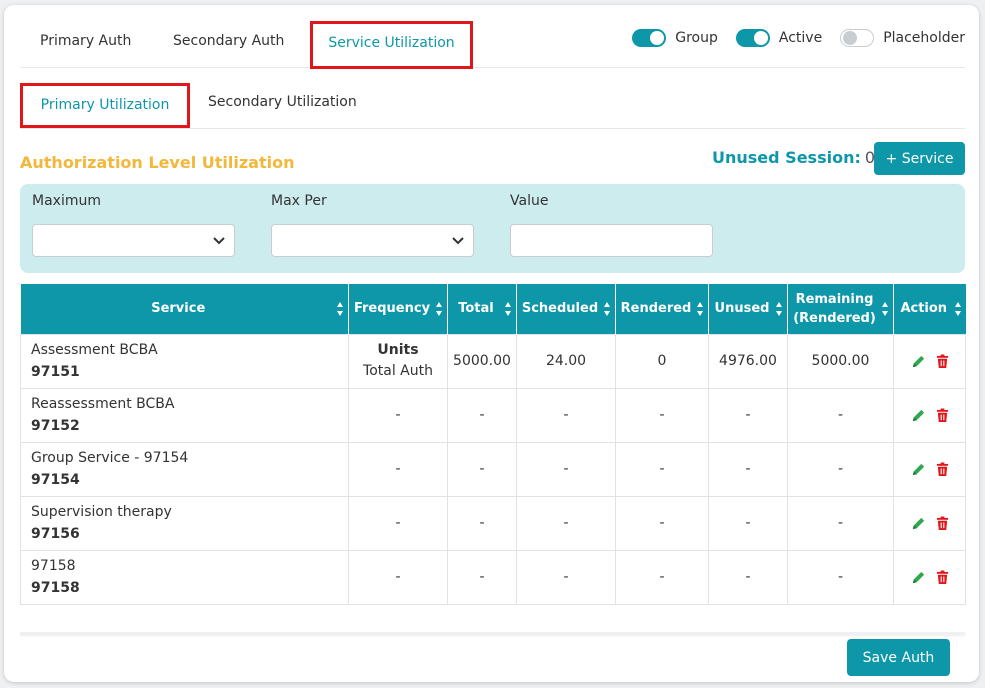  I want to click on toggle-group: Group Active Placeholder, so click(789, 38).